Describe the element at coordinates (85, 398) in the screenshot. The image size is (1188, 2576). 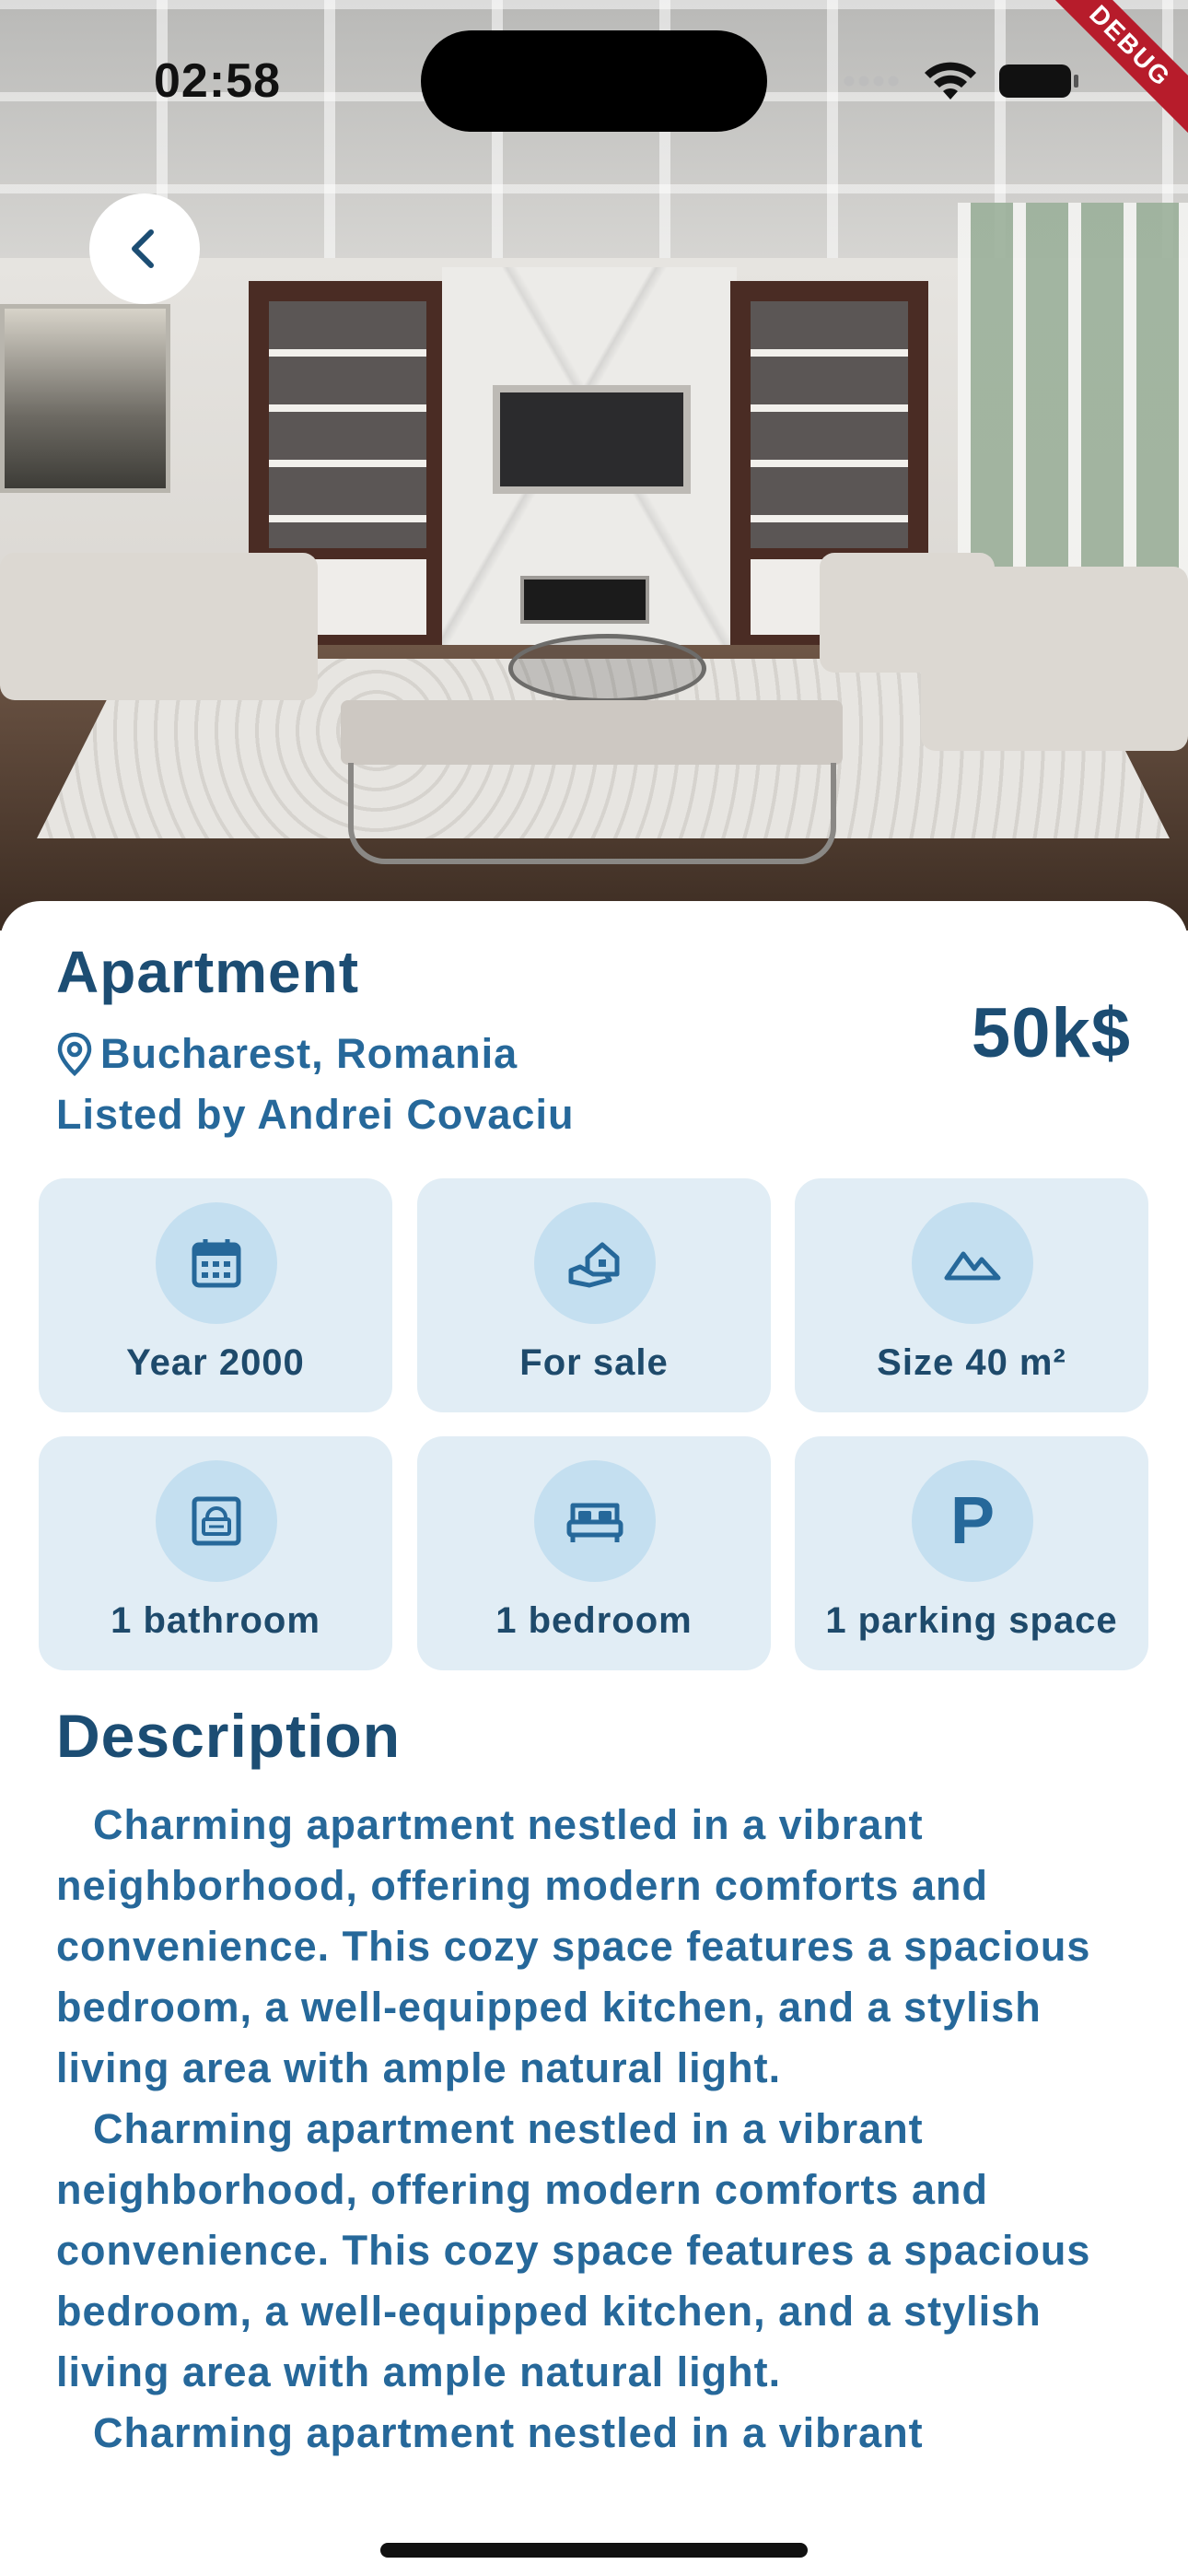
I see `photo-painting` at that location.